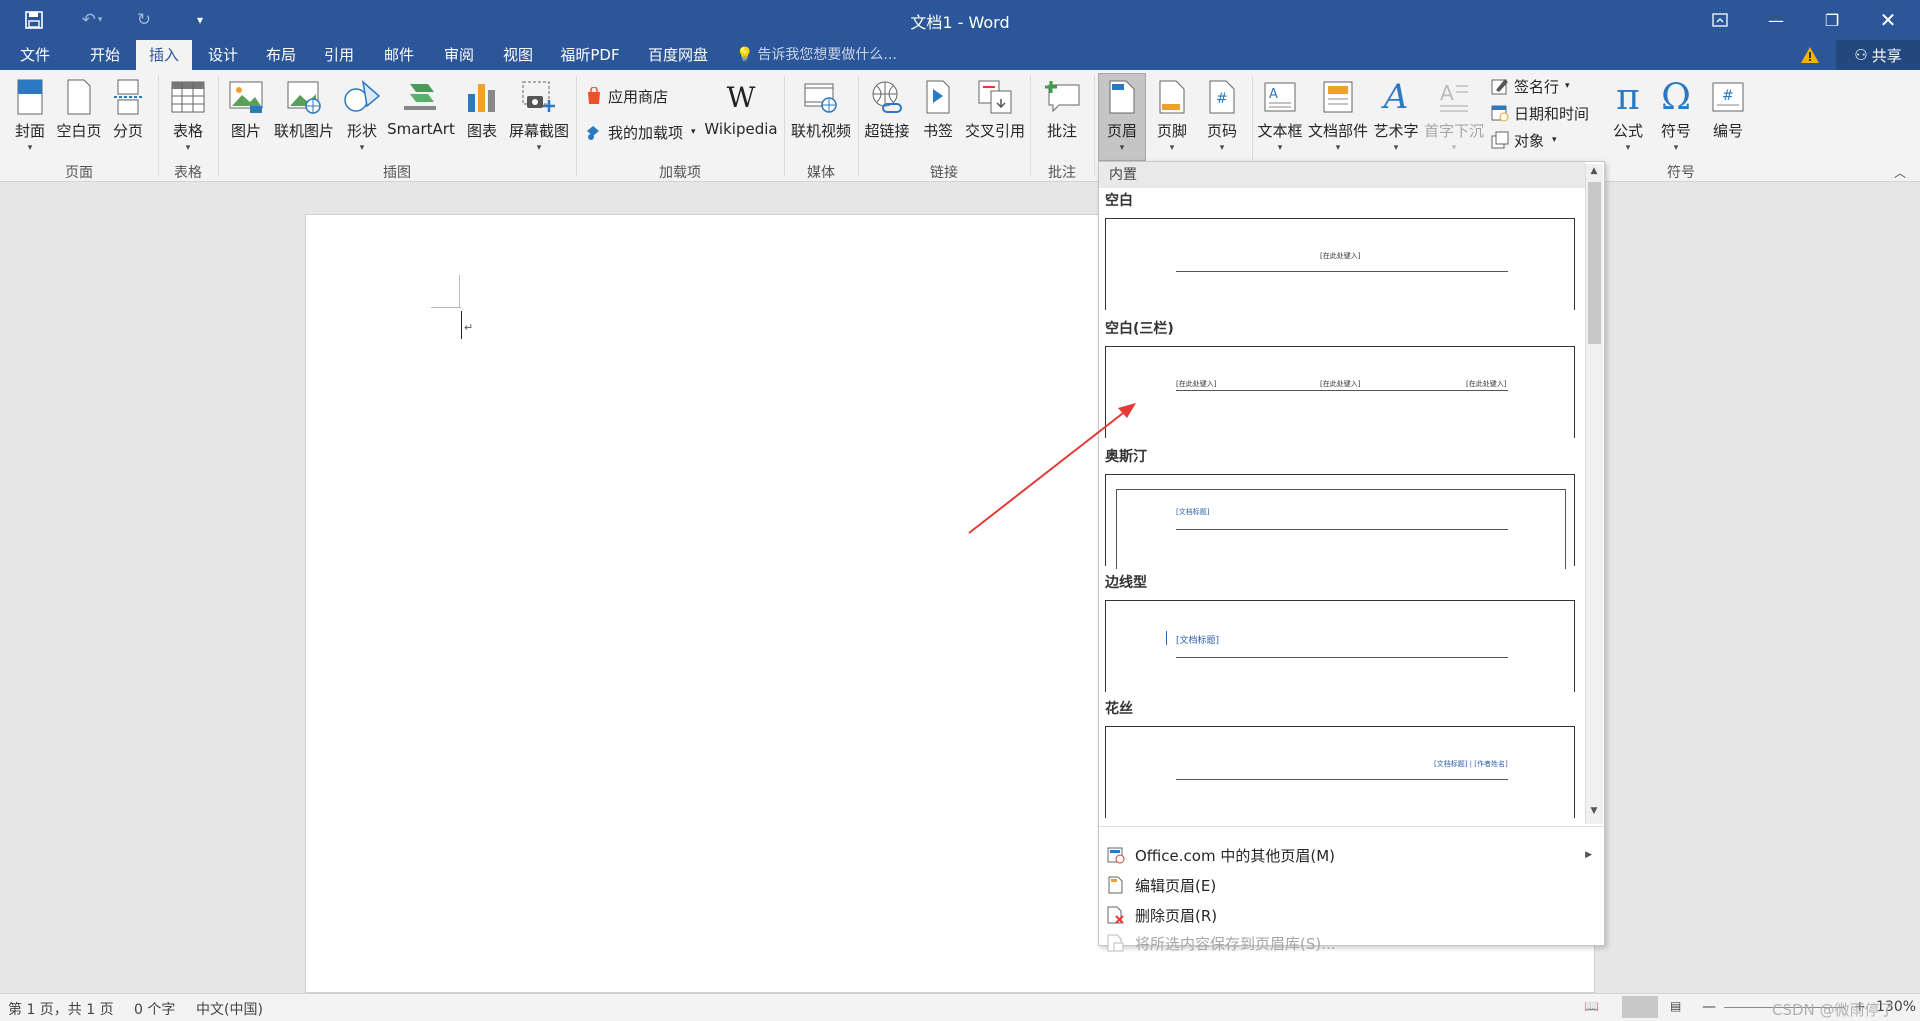 This screenshot has height=1021, width=1920. I want to click on gallery-item-blank: [在此处键入], so click(1340, 264).